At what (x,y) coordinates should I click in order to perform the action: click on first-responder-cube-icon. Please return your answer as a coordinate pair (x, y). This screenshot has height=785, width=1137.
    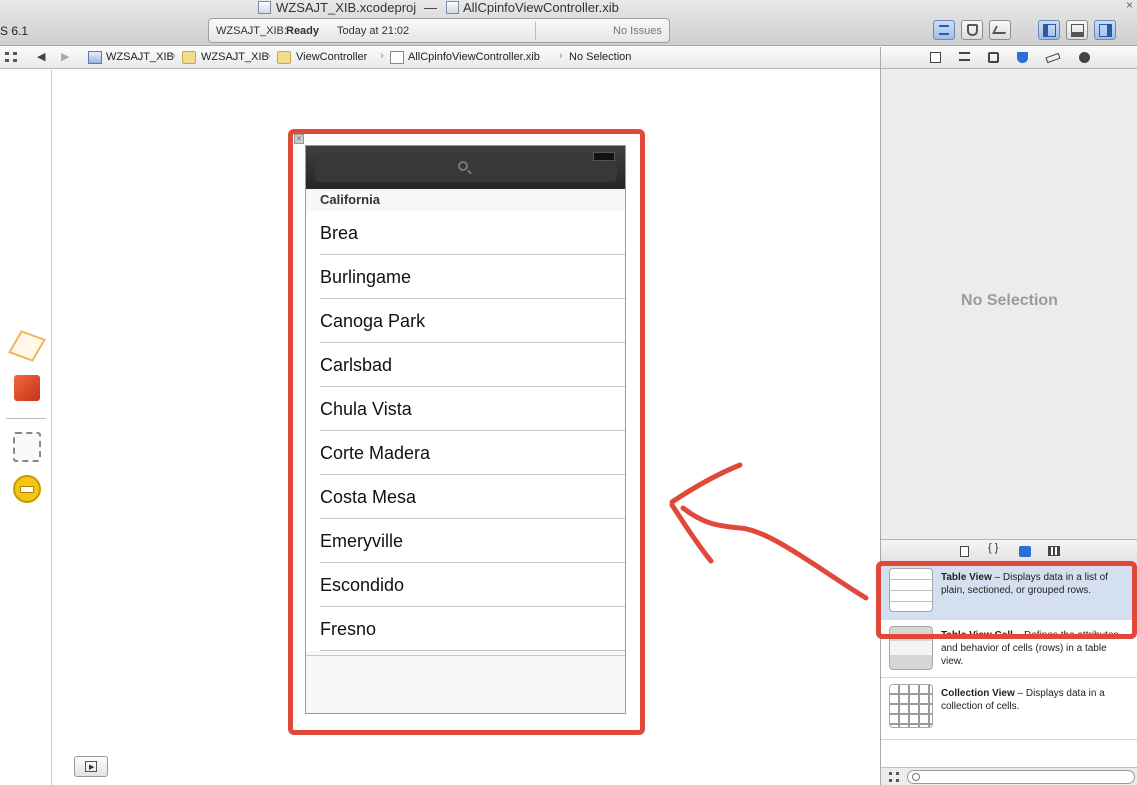
    Looking at the image, I should click on (27, 388).